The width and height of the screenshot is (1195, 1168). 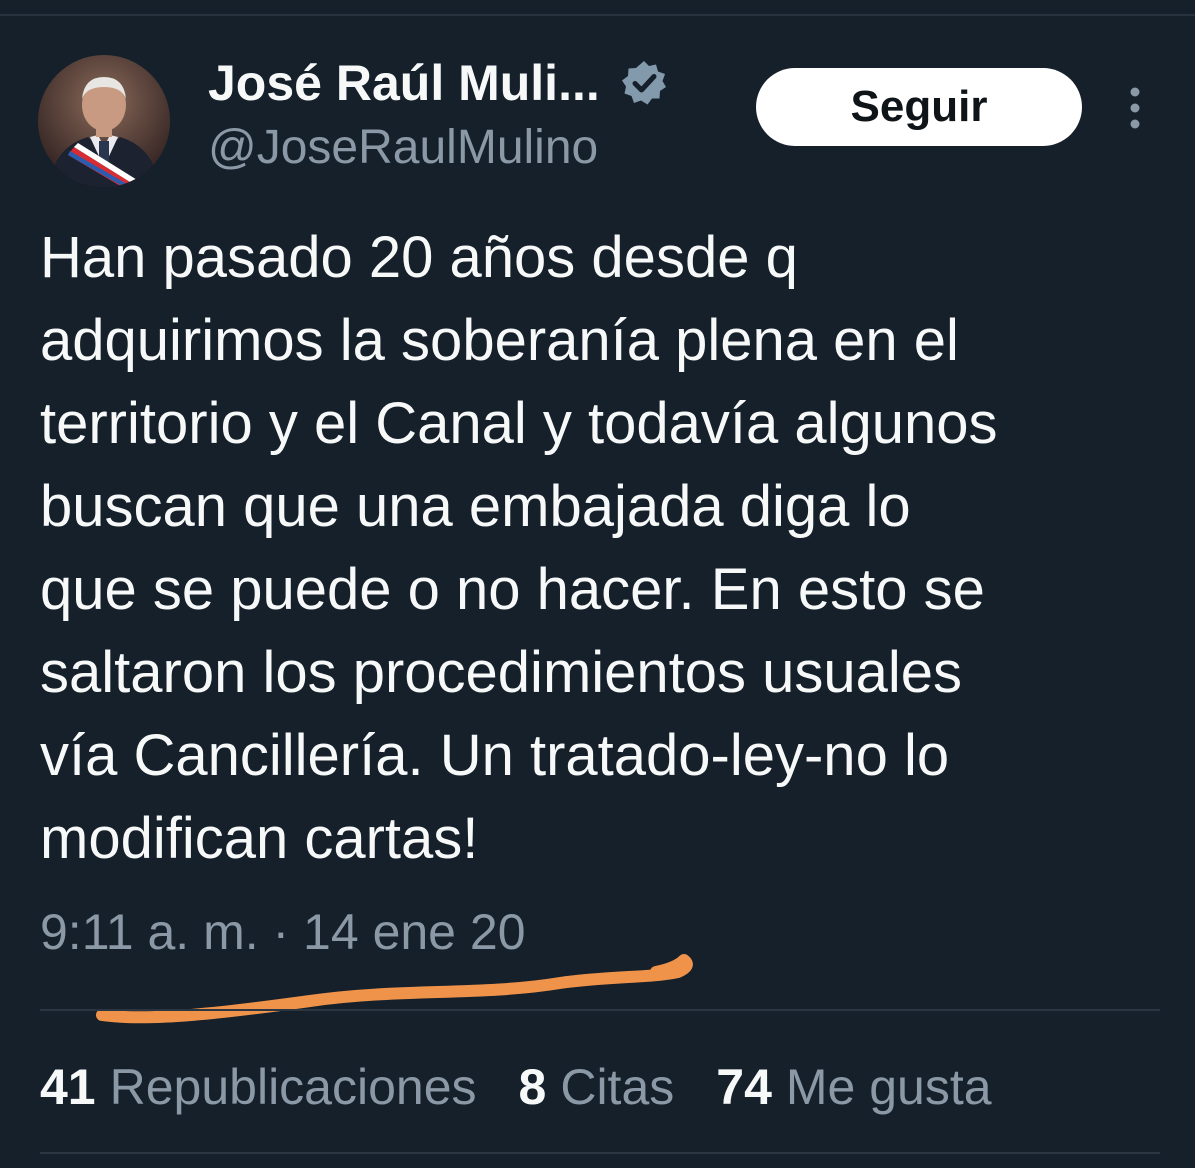 I want to click on engagement-stats: 41 Republicaciones 8 Citas 74 Me gusta, so click(x=516, y=1087).